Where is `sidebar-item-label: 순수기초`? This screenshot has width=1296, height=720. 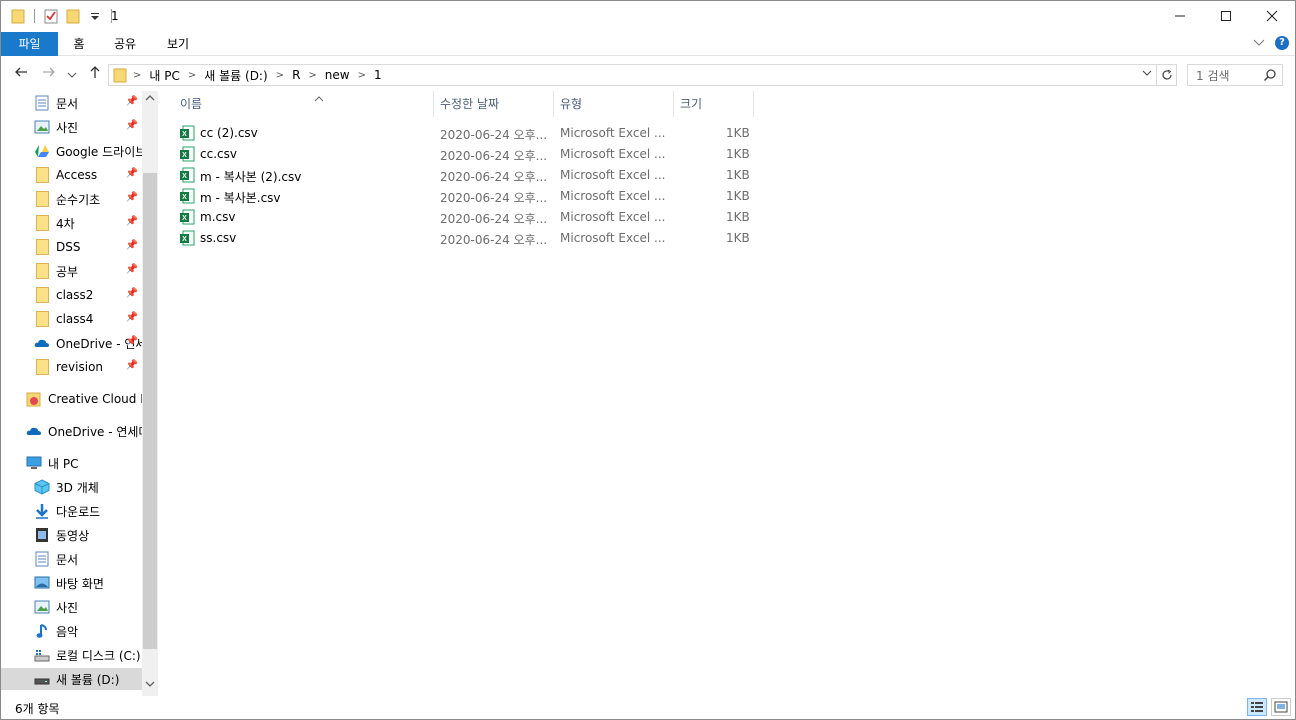
sidebar-item-label: 순수기초 is located at coordinates (78, 199).